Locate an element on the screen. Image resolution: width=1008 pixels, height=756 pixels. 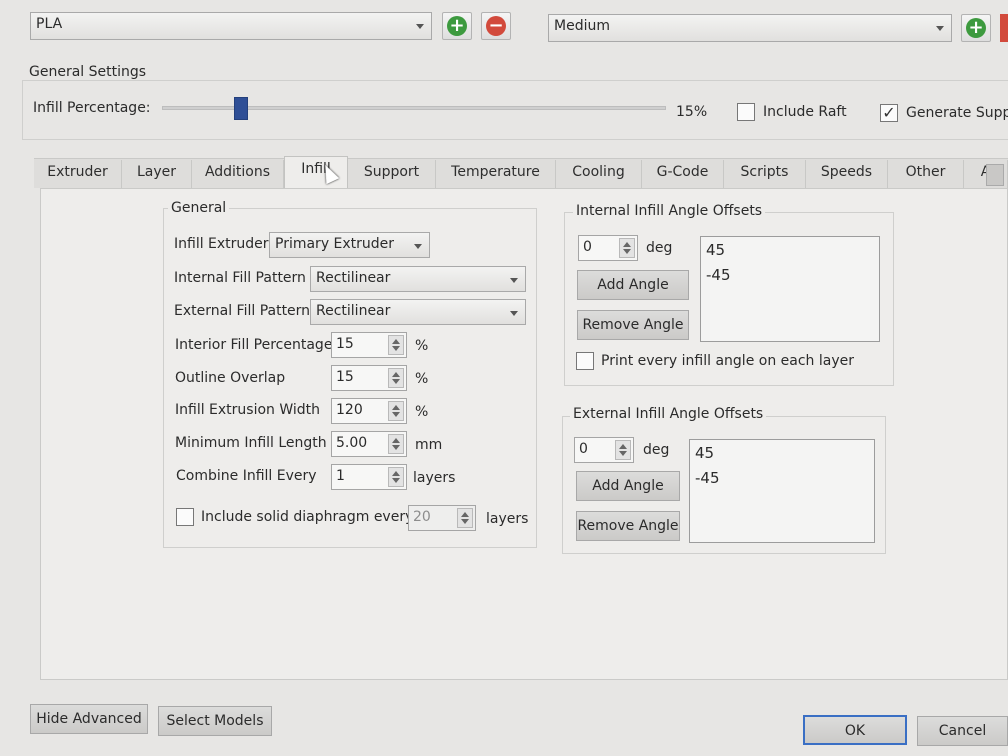
print-every-angle-checkbox is located at coordinates (585, 361).